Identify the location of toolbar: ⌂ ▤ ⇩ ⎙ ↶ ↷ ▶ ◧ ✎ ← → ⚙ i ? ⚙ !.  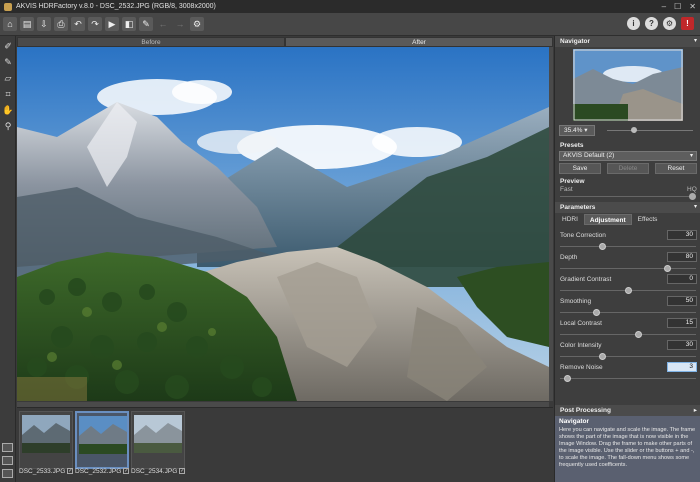
(350, 24).